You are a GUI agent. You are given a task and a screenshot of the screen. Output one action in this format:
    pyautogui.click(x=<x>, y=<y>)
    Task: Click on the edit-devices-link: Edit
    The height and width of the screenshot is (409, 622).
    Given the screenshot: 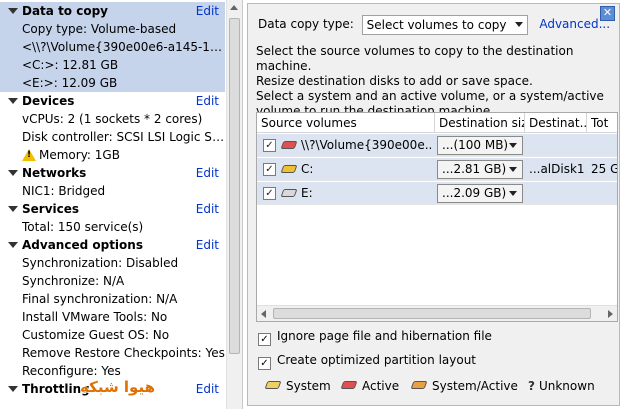 What is the action you would take?
    pyautogui.click(x=207, y=101)
    